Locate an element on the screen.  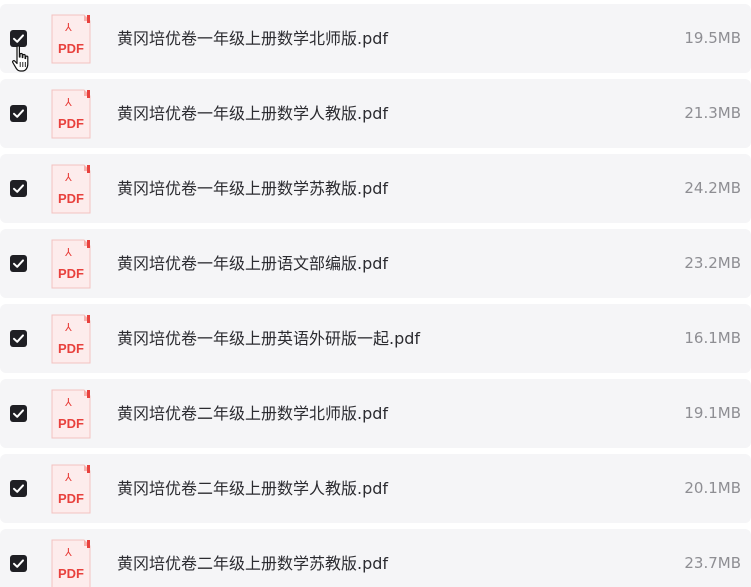
file-row: ⅄ PDF 黄冈培优卷二年级上册数学人教版.pdf 20.1MB is located at coordinates (375, 488).